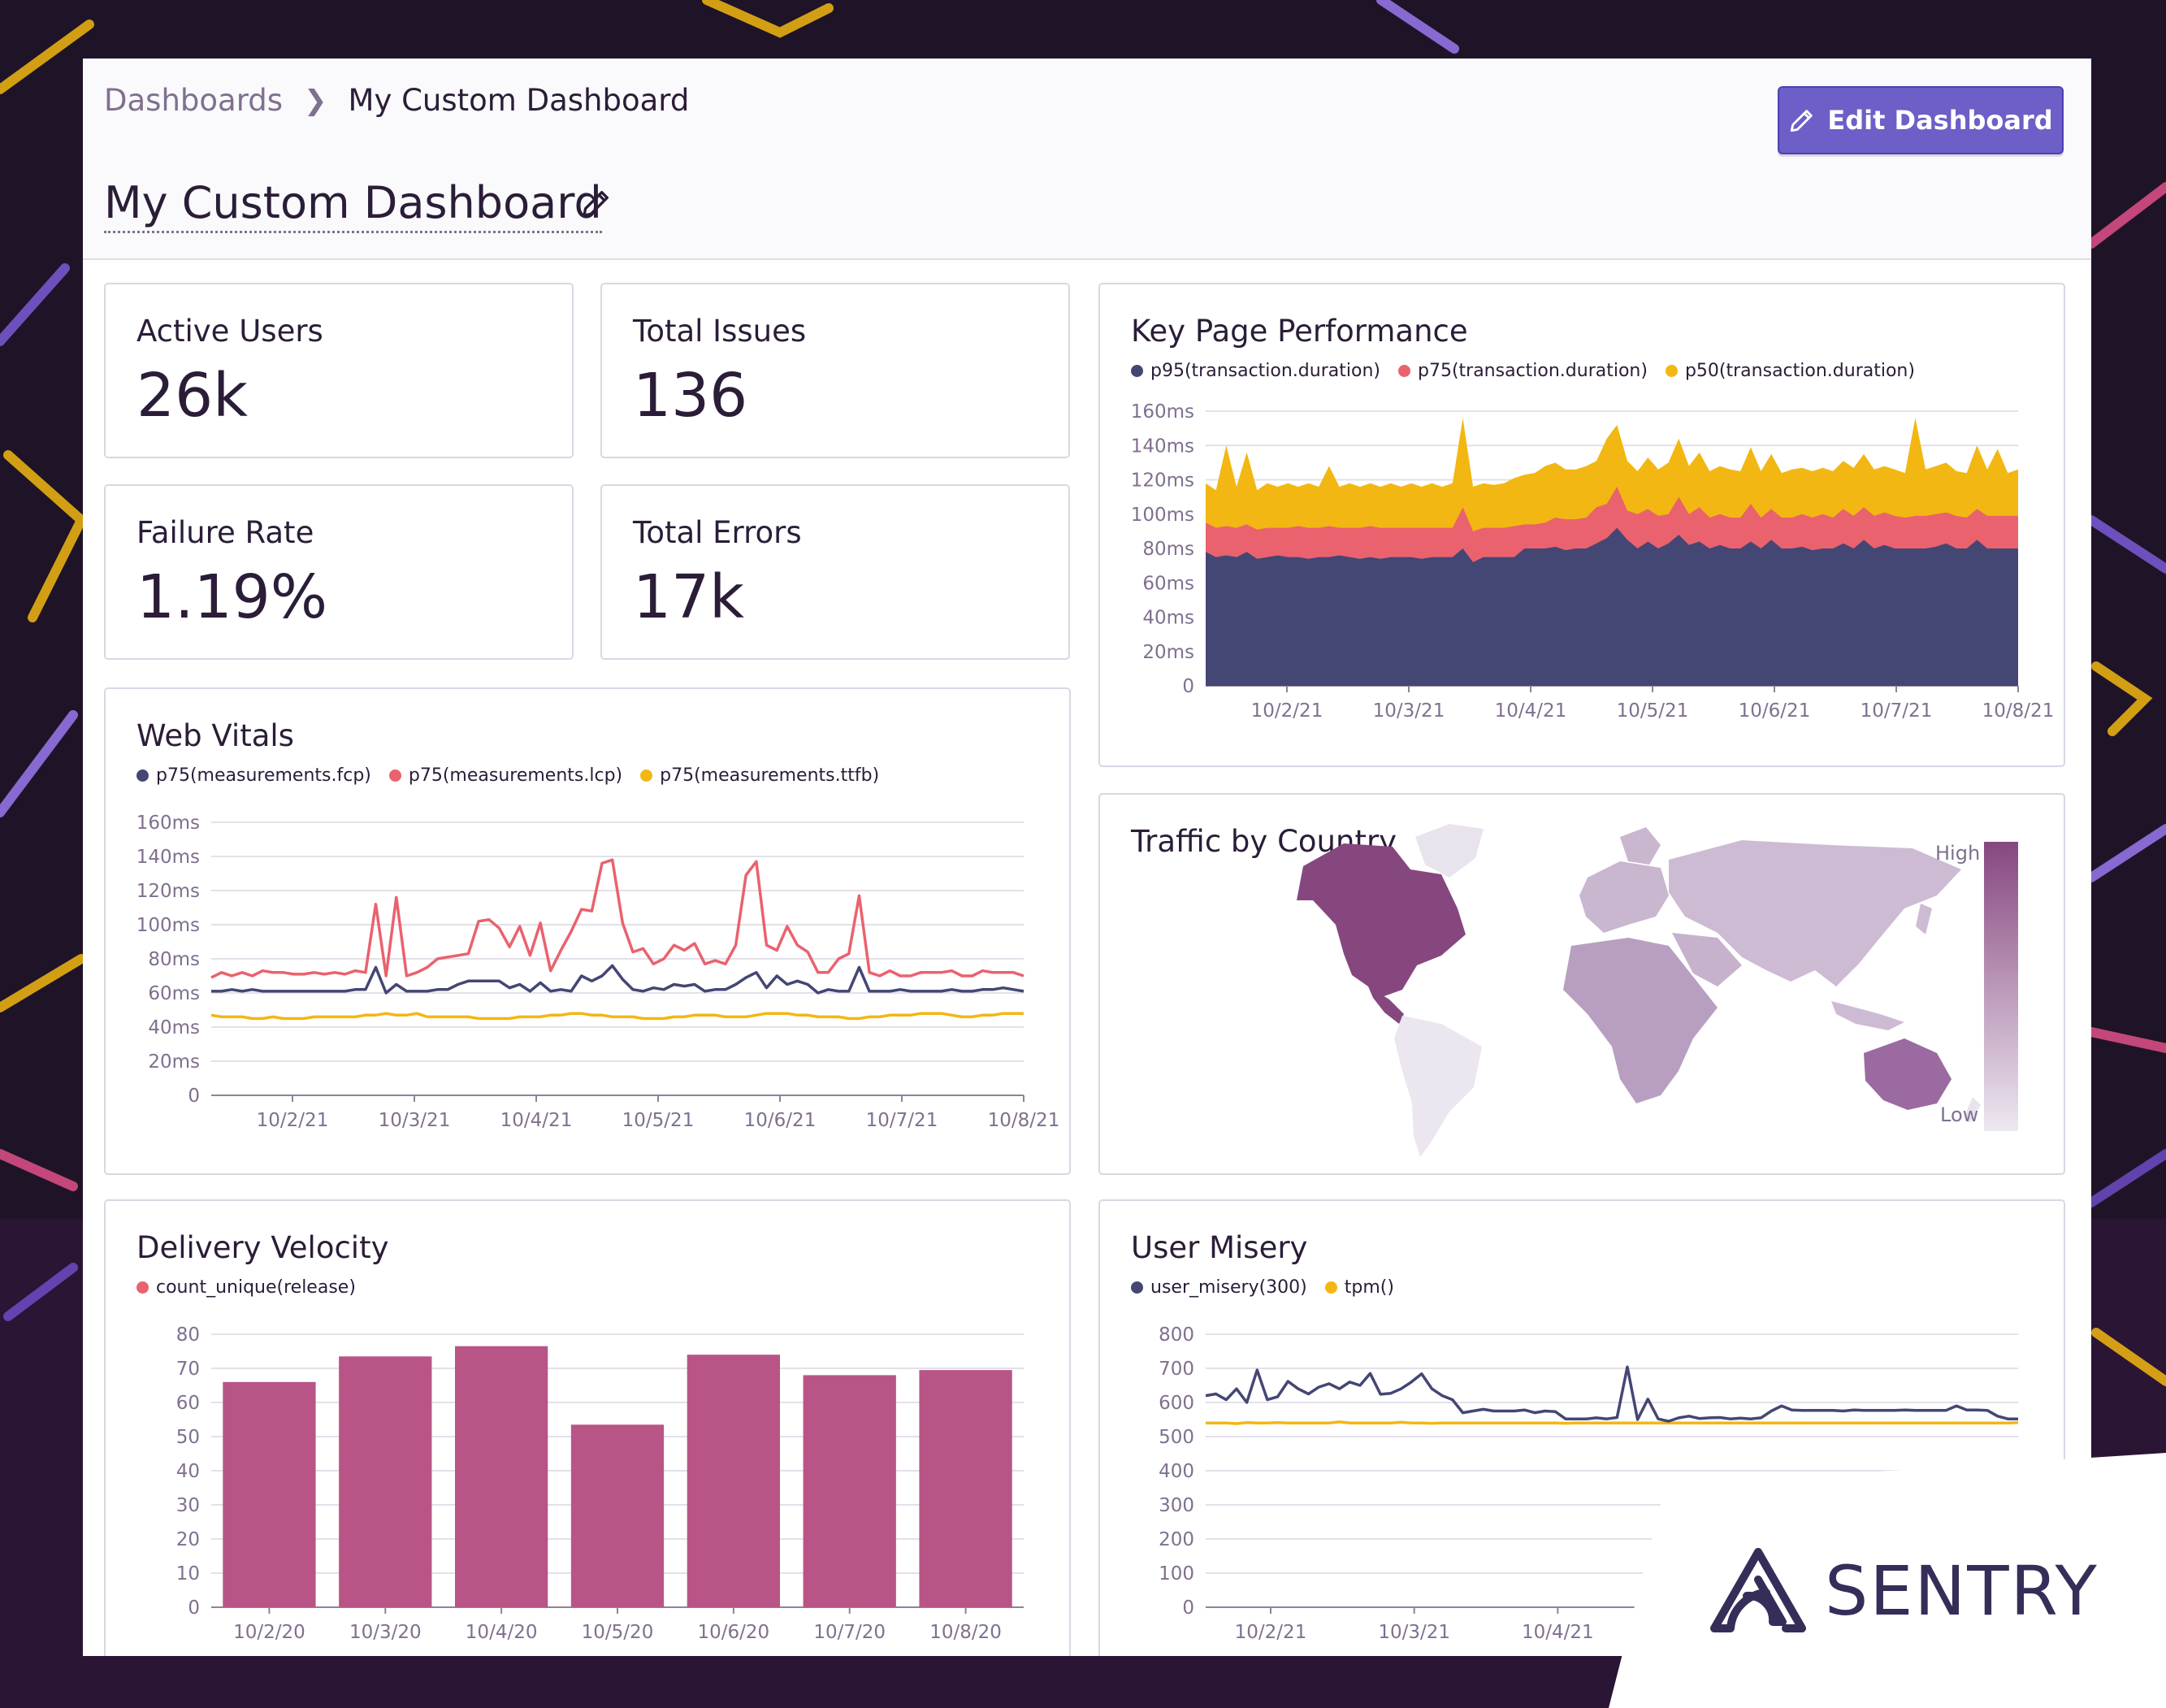  I want to click on x-tick-label: 10/2/20, so click(269, 1632).